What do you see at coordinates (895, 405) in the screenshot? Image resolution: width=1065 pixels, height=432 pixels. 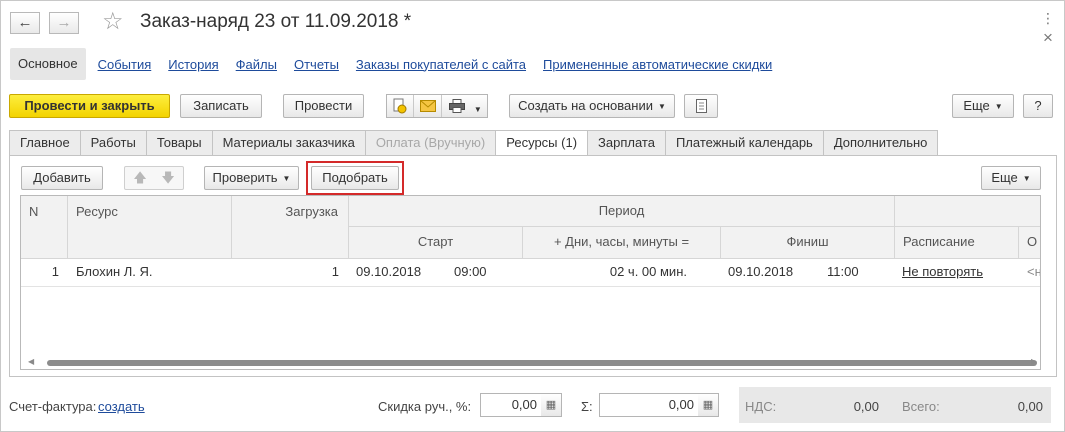 I see `totals-panel: НДС: 0,00 Всего: 0,00` at bounding box center [895, 405].